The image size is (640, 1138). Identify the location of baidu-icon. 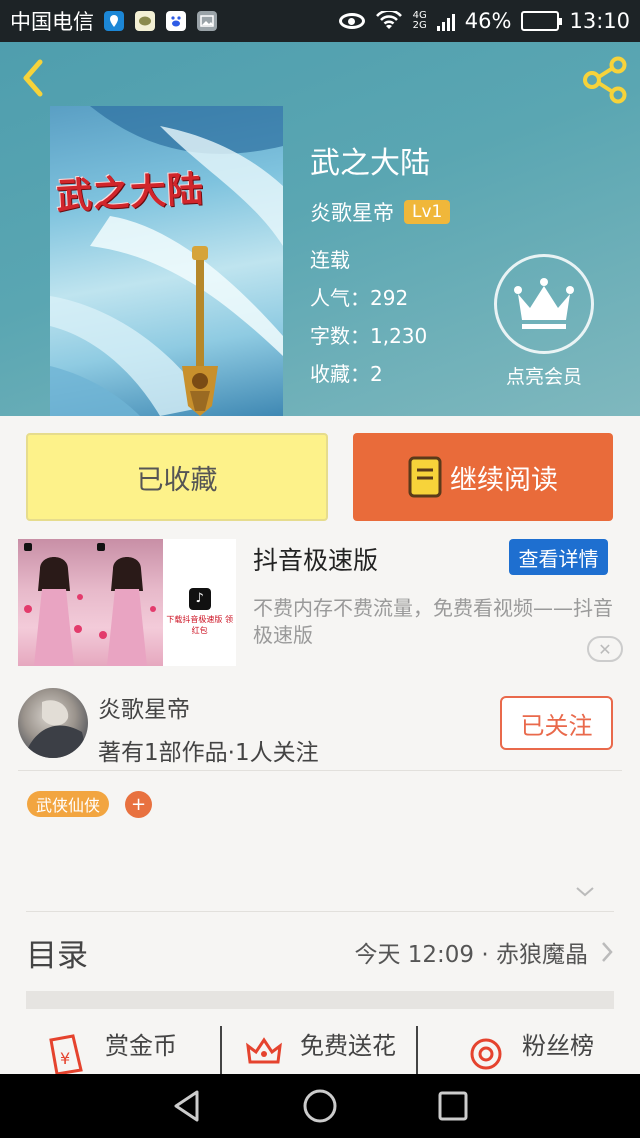
(176, 21).